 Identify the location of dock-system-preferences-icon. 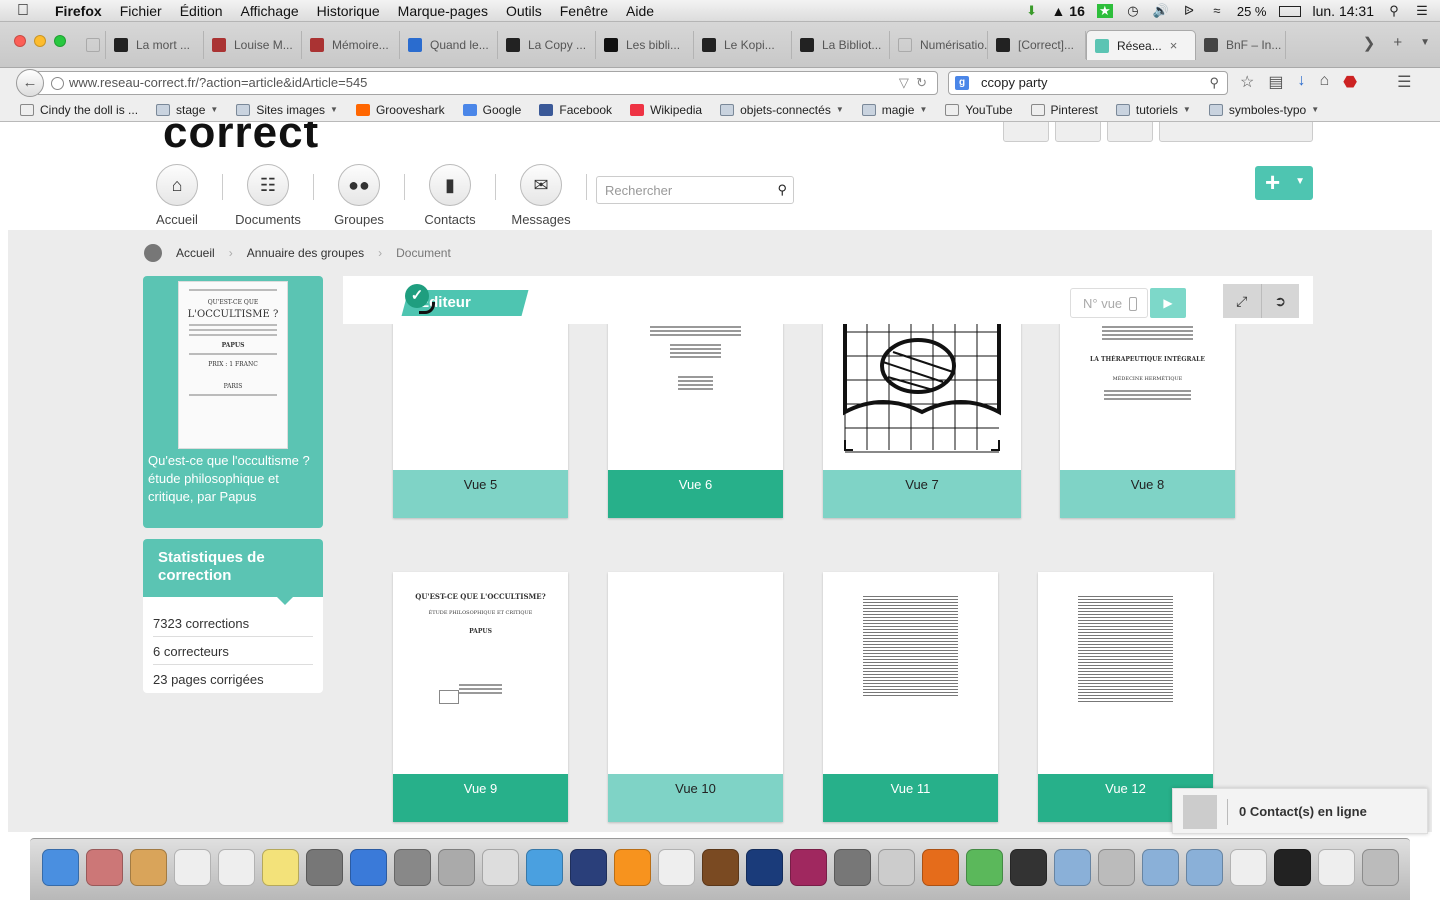
(412, 867).